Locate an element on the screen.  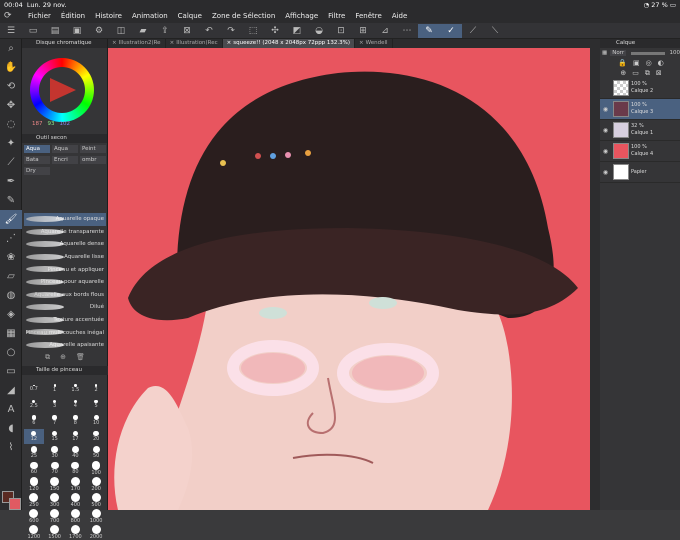
layer-row: ◉ Papier is located at coordinates (640, 172).